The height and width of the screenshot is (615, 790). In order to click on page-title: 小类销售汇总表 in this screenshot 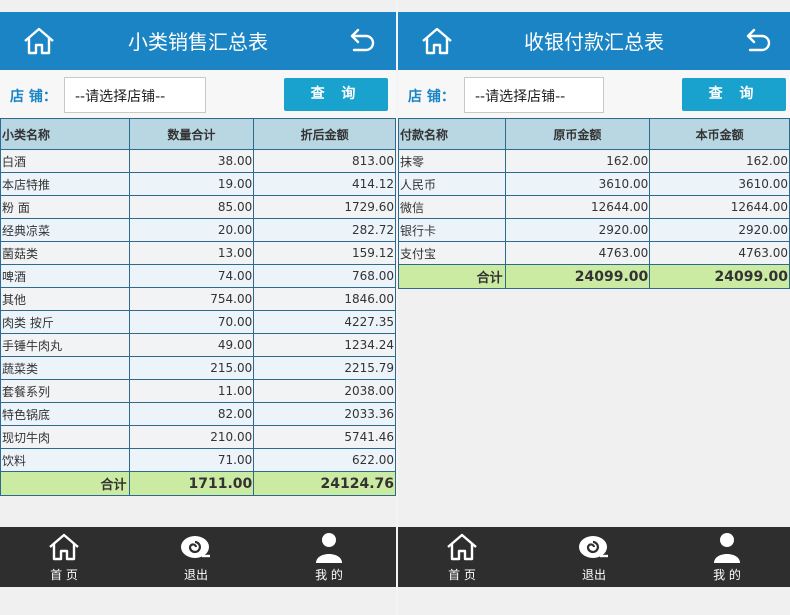, I will do `click(198, 42)`.